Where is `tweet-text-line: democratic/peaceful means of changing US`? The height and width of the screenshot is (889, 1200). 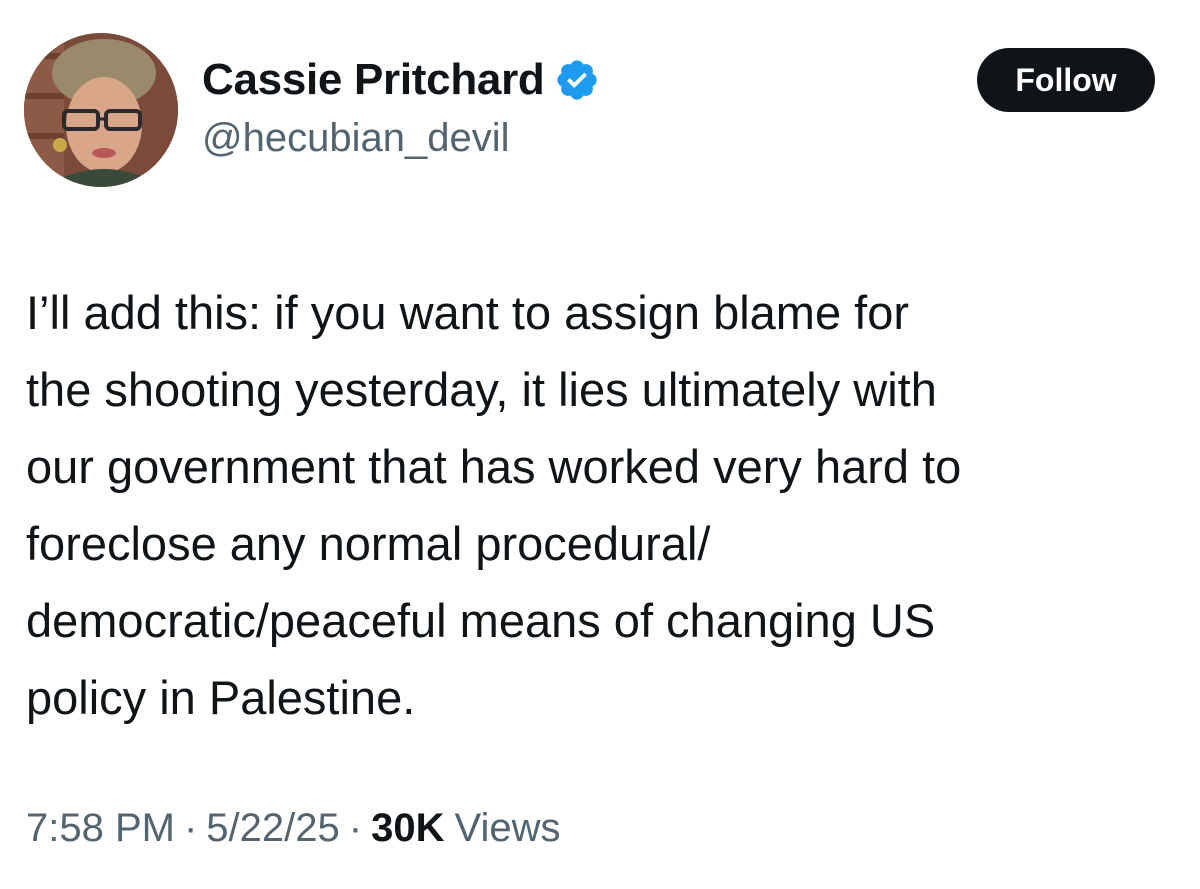
tweet-text-line: democratic/peaceful means of changing US is located at coordinates (481, 620).